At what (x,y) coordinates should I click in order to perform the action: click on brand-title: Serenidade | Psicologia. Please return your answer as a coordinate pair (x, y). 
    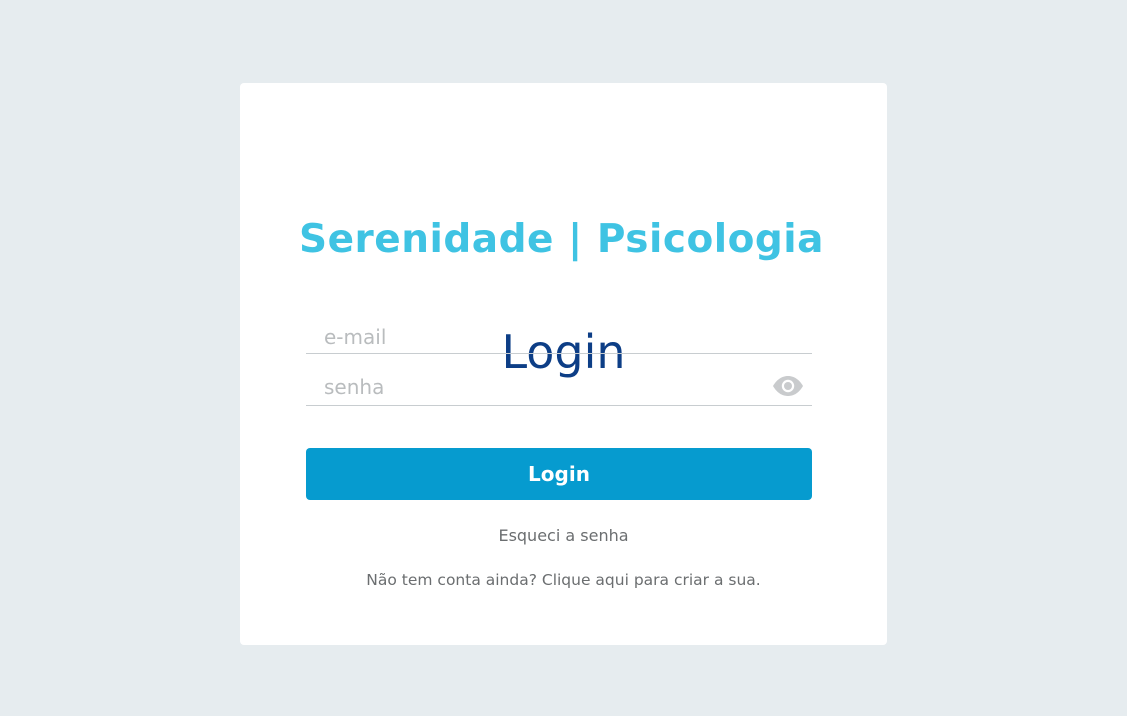
    Looking at the image, I should click on (561, 239).